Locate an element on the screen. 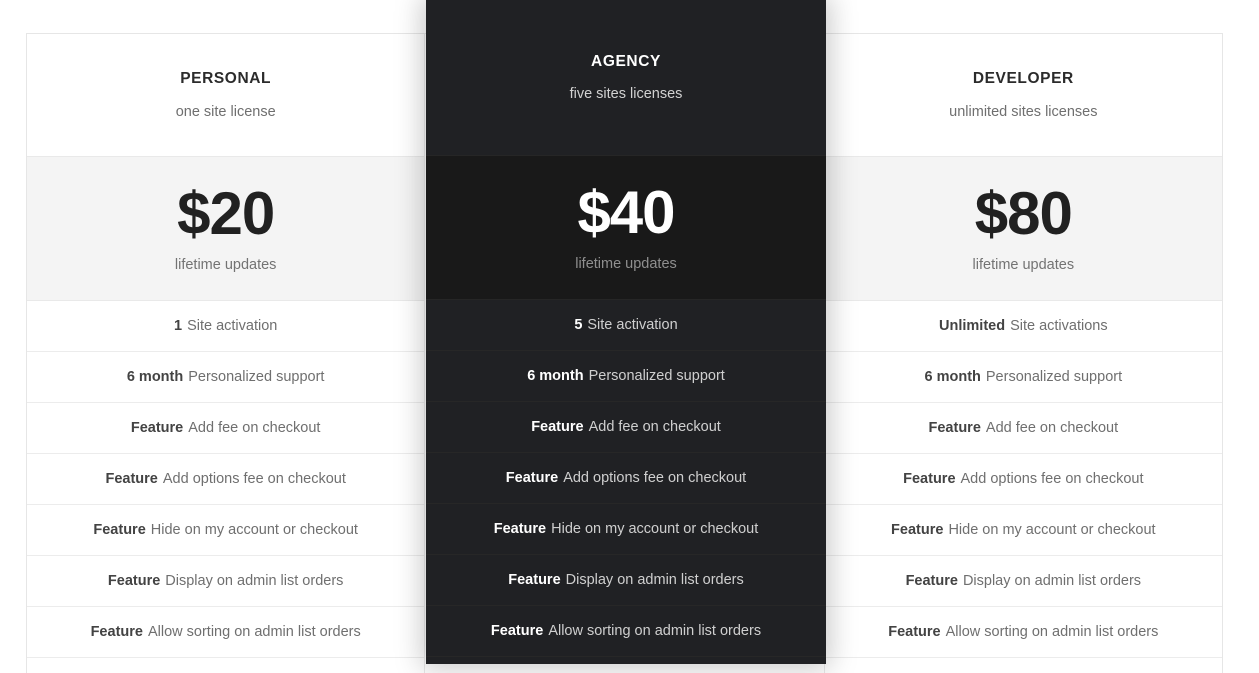 The width and height of the screenshot is (1259, 673). feature-highlight: 1 is located at coordinates (178, 326).